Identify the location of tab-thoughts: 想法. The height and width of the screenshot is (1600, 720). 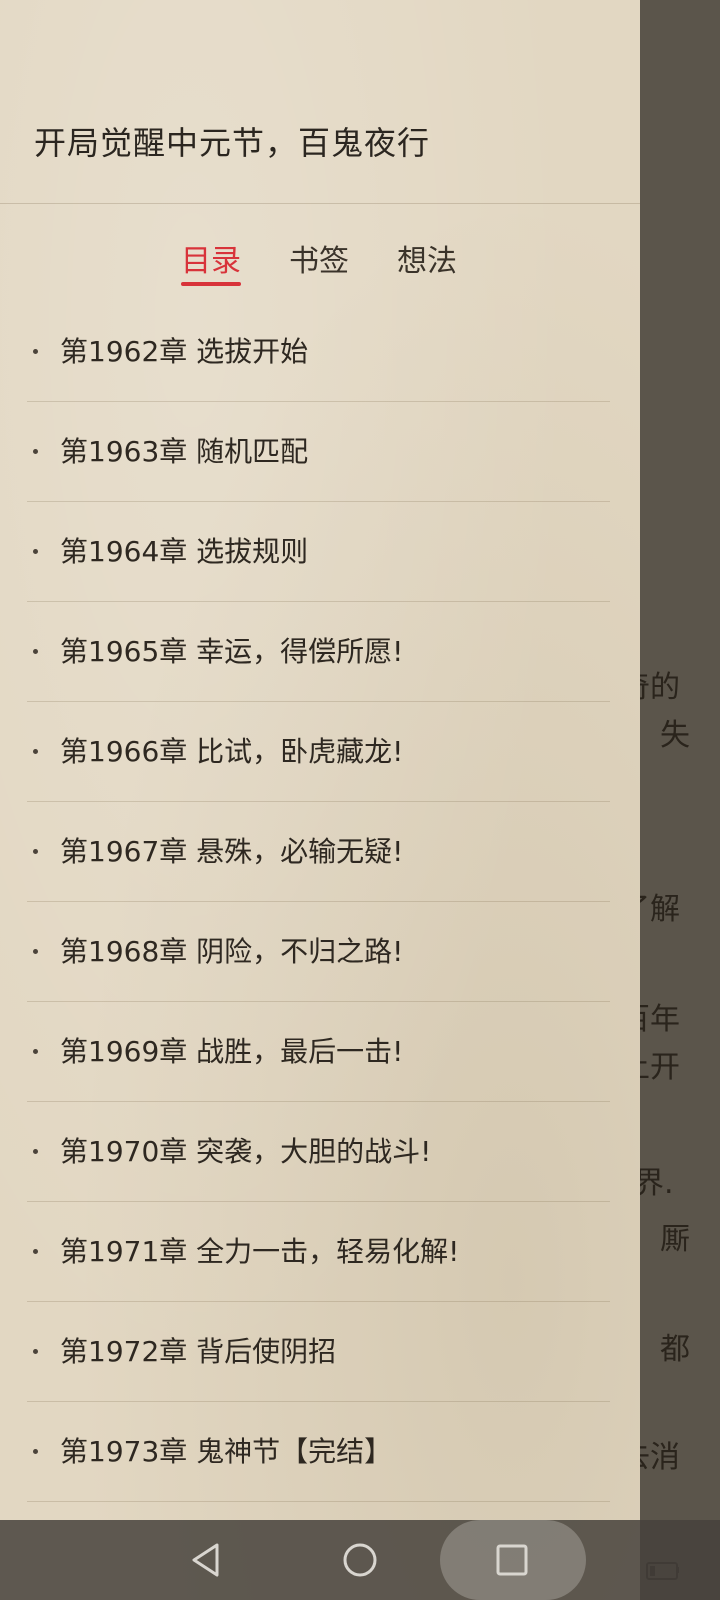
(427, 258).